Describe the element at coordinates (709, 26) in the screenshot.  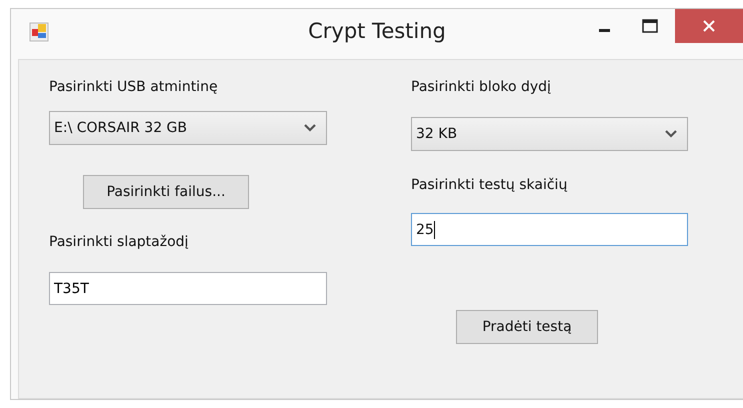
I see `close-icon` at that location.